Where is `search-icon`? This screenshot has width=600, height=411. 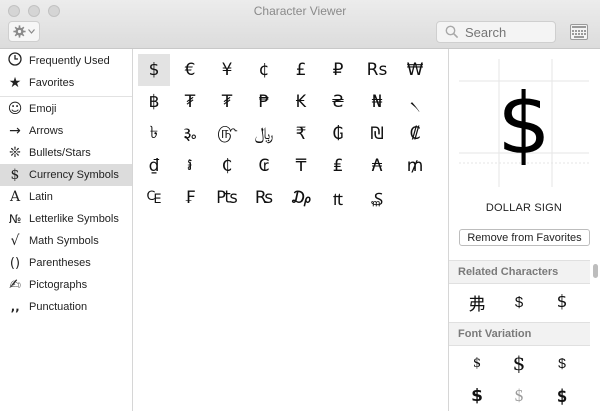 search-icon is located at coordinates (452, 32).